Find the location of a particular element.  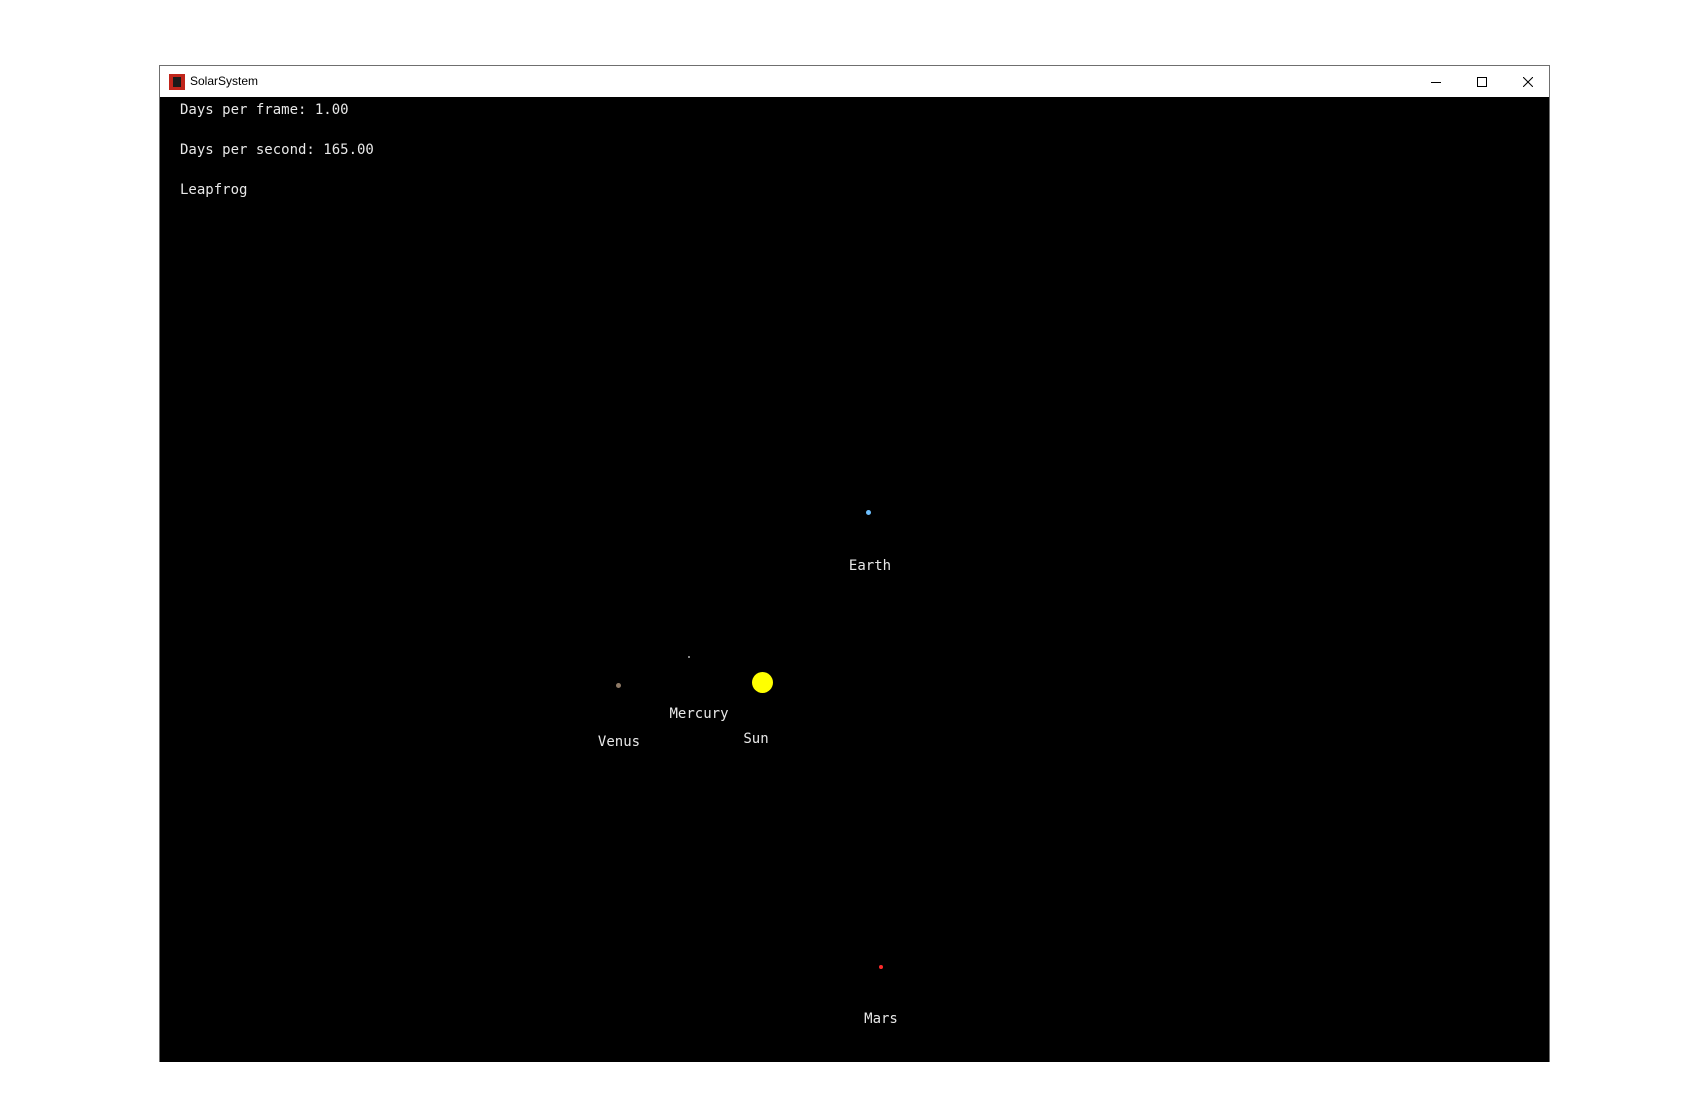

window-title: SolarSystem is located at coordinates (224, 81).